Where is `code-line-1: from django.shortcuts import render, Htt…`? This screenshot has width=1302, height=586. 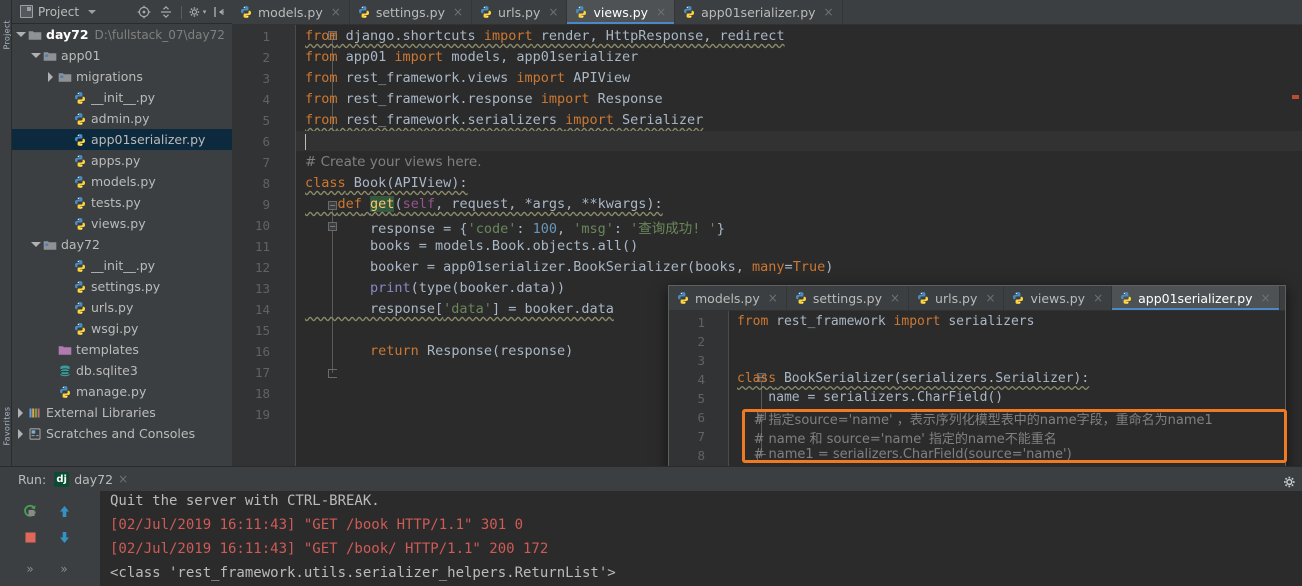 code-line-1: from django.shortcuts import render, Htt… is located at coordinates (545, 36).